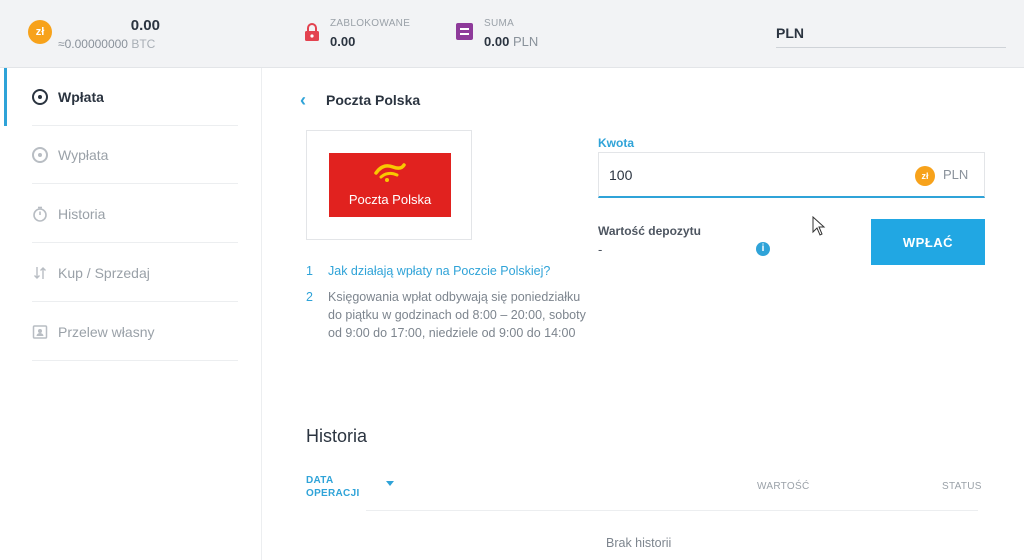  Describe the element at coordinates (143, 44) in the screenshot. I see `balance-btc-unit: BTC` at that location.